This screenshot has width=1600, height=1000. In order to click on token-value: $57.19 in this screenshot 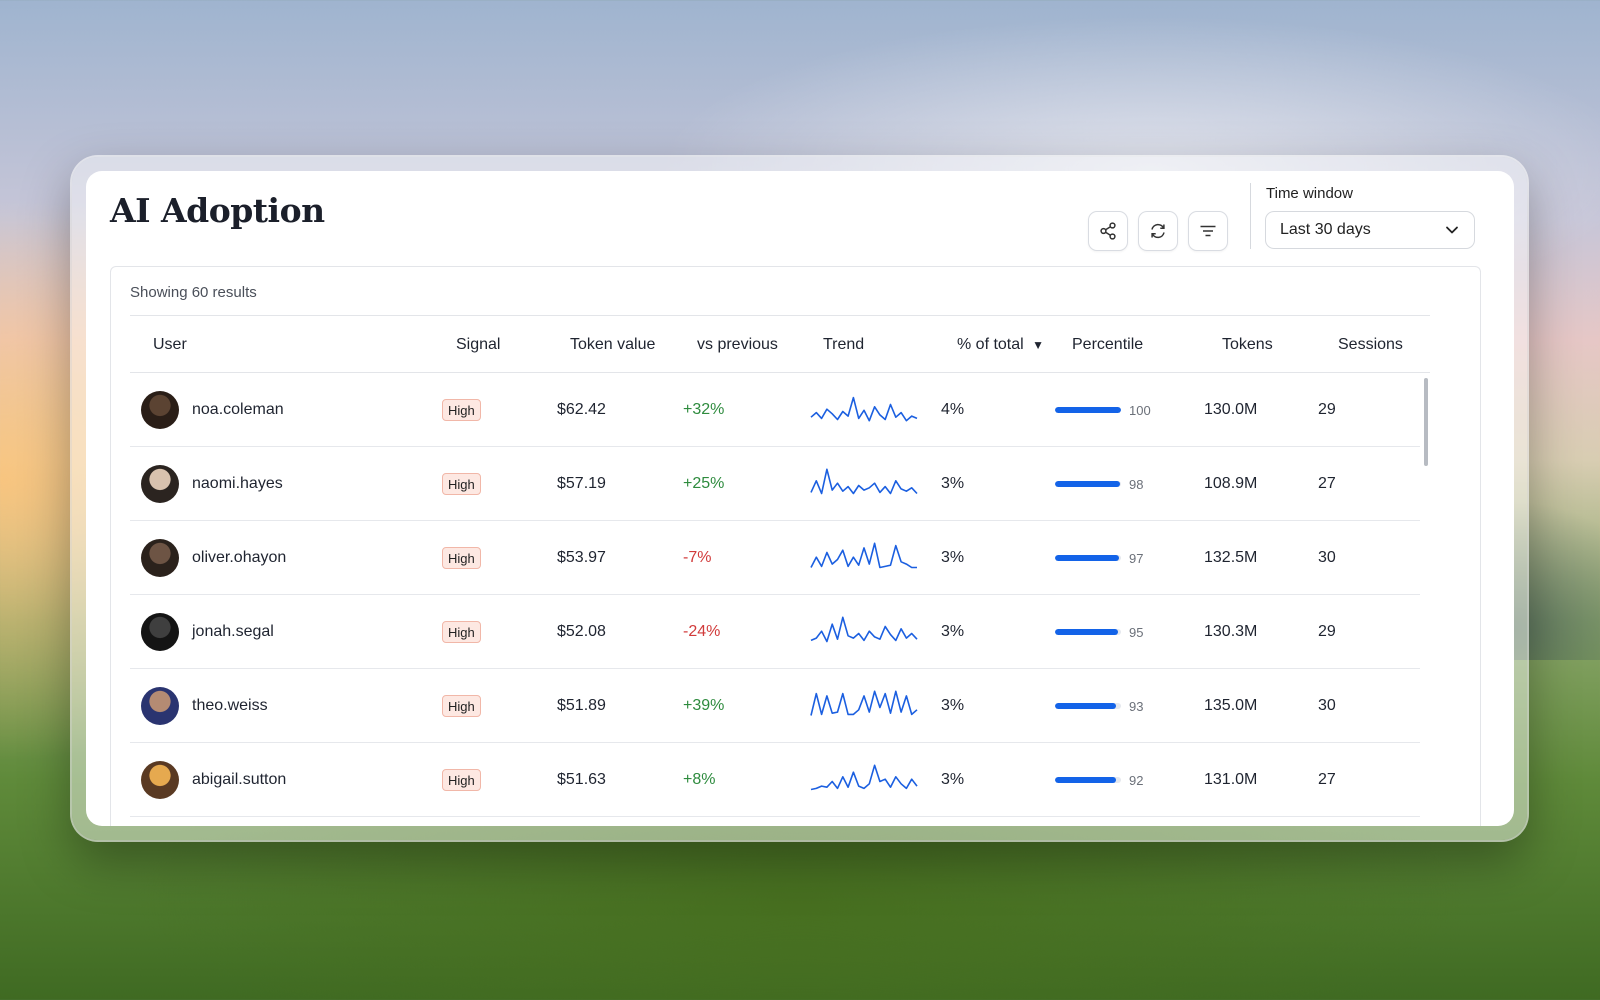, I will do `click(581, 483)`.